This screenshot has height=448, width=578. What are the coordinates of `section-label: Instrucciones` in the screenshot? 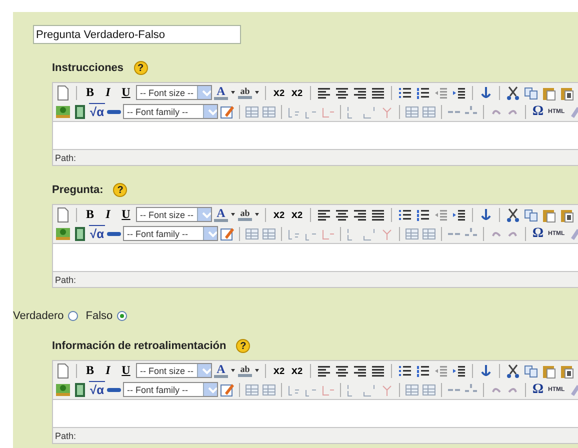 It's located at (88, 68).